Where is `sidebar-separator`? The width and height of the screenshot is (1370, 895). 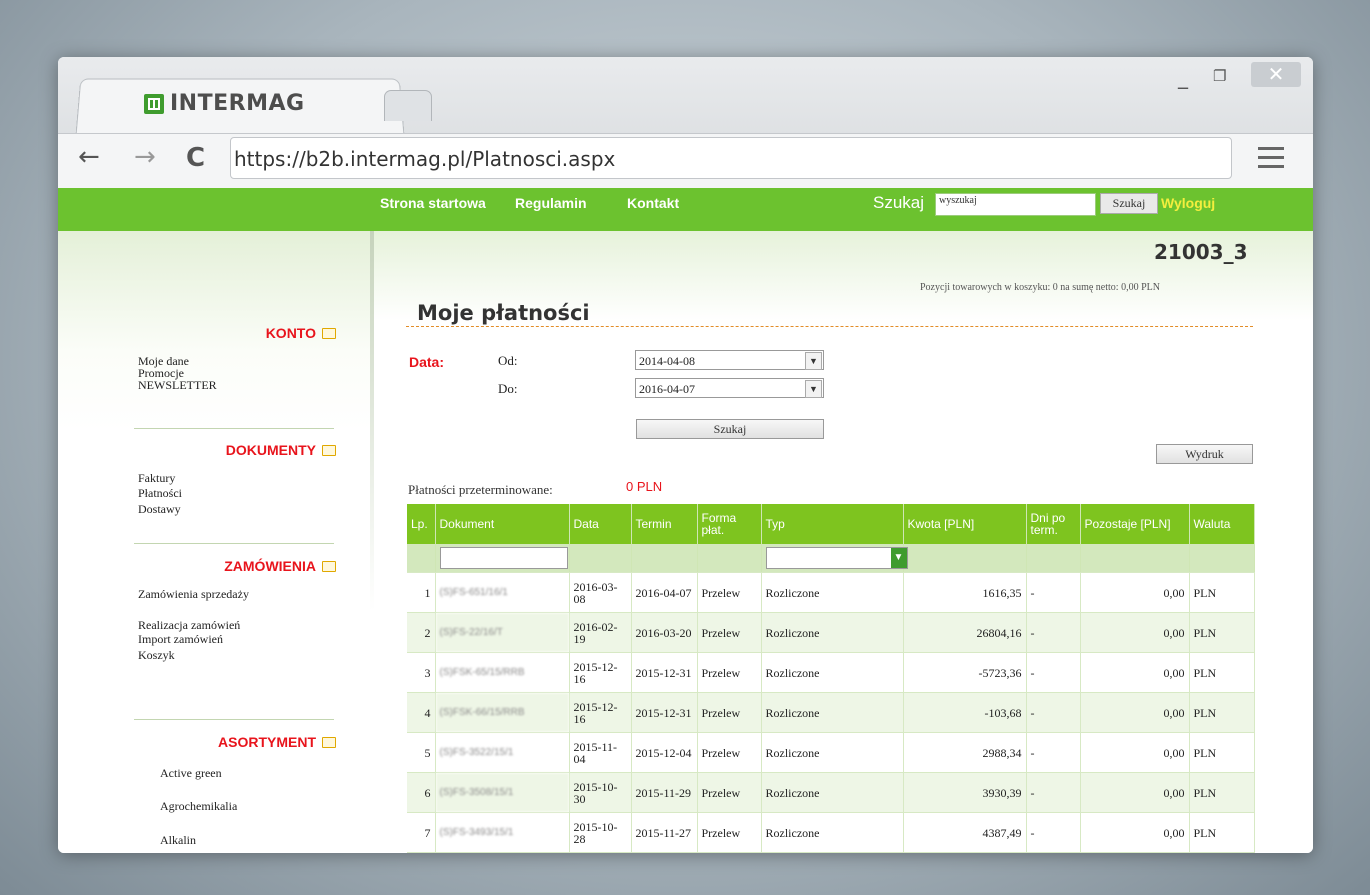 sidebar-separator is located at coordinates (234, 543).